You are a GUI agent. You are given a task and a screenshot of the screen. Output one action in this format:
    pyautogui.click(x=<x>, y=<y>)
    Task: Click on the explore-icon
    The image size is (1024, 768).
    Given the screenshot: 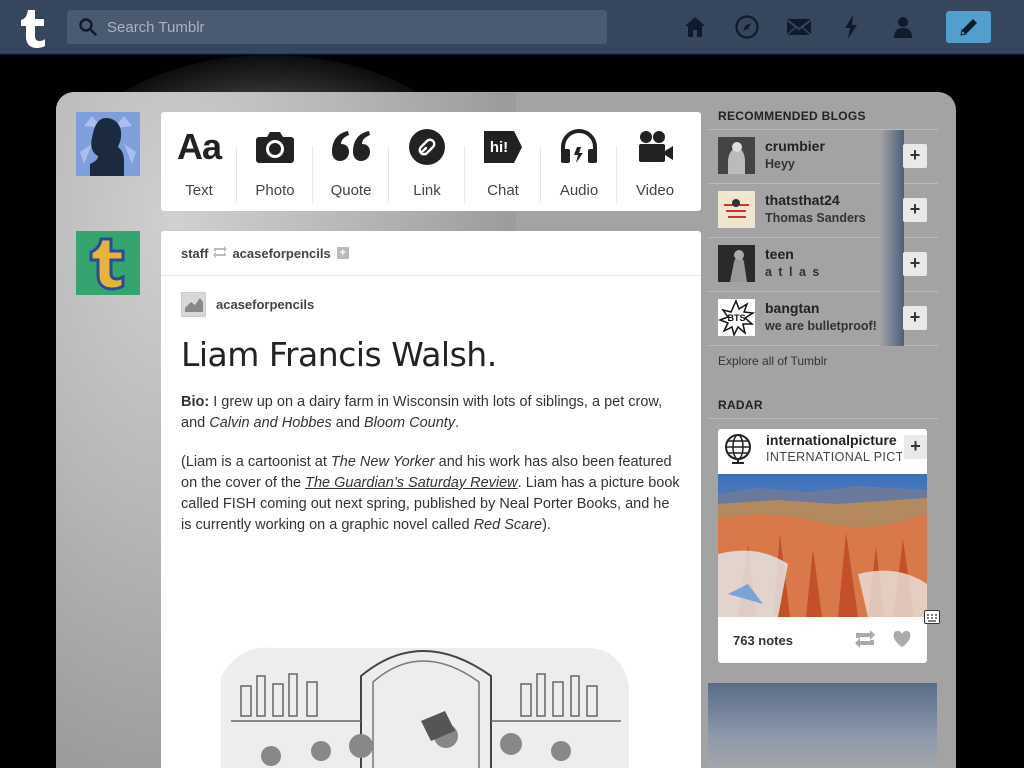 What is the action you would take?
    pyautogui.click(x=747, y=27)
    